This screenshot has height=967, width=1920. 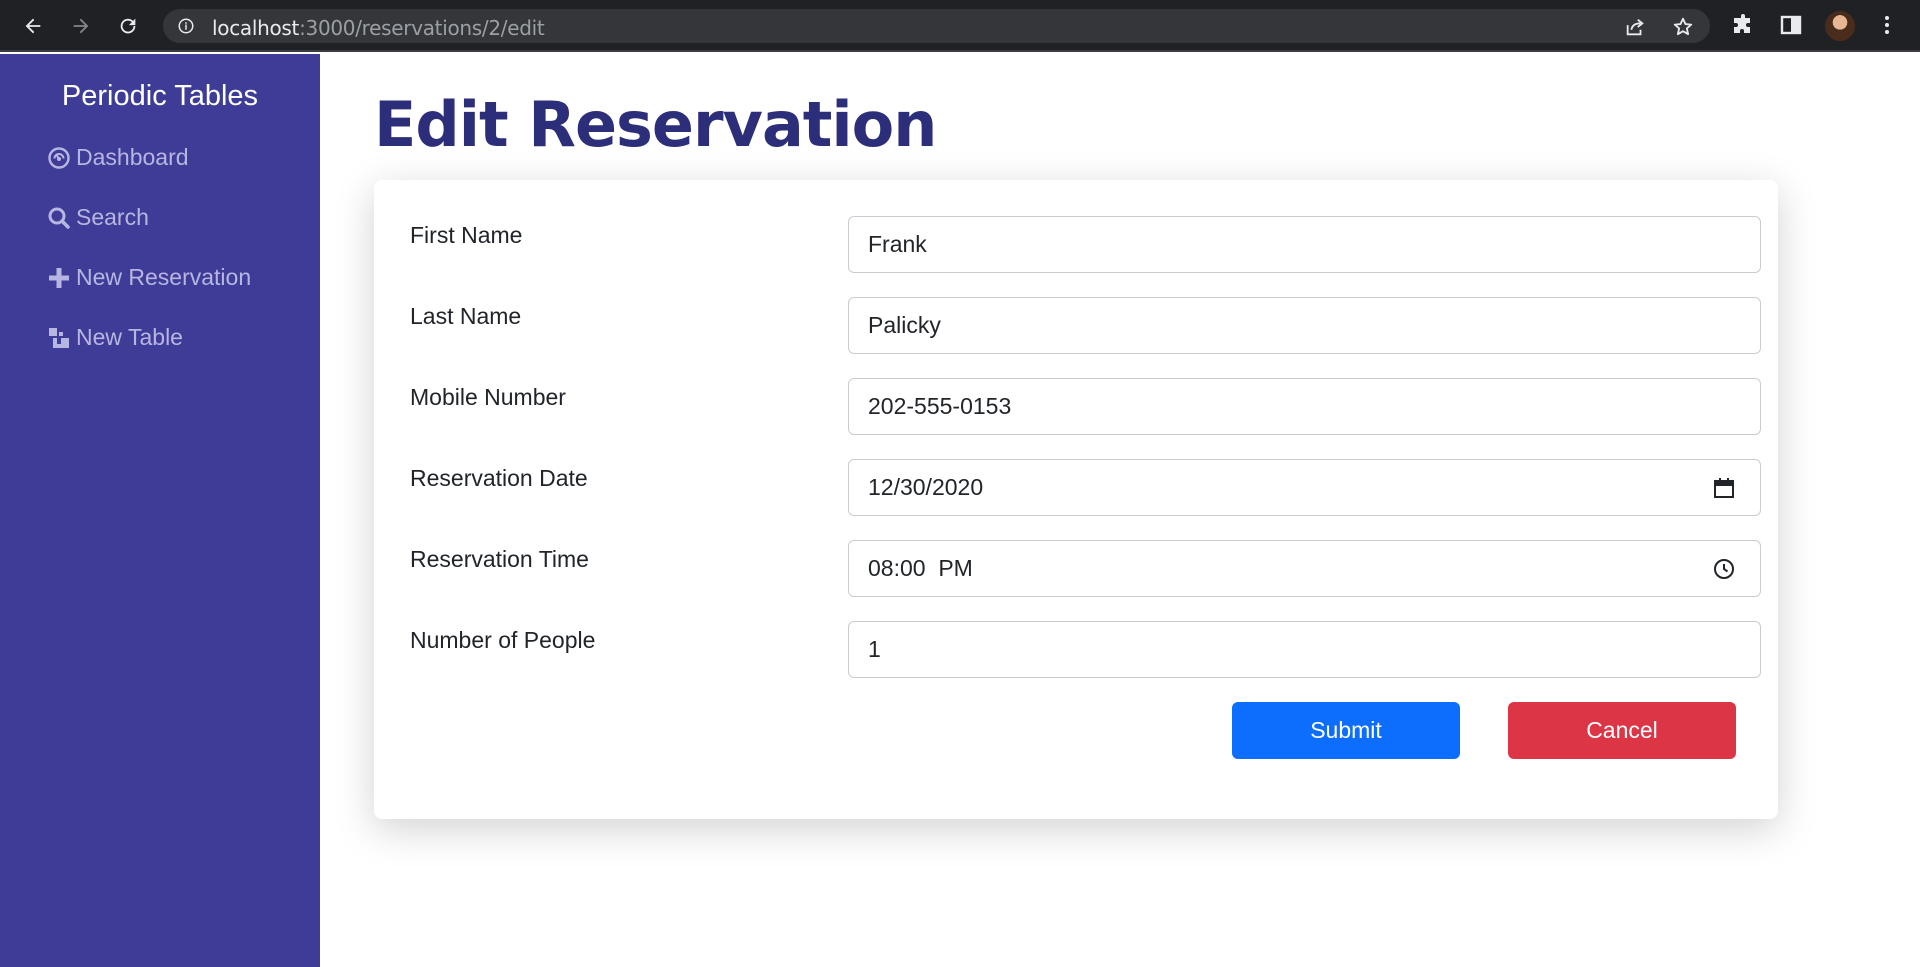 I want to click on cancel-button: Cancel, so click(x=1622, y=730).